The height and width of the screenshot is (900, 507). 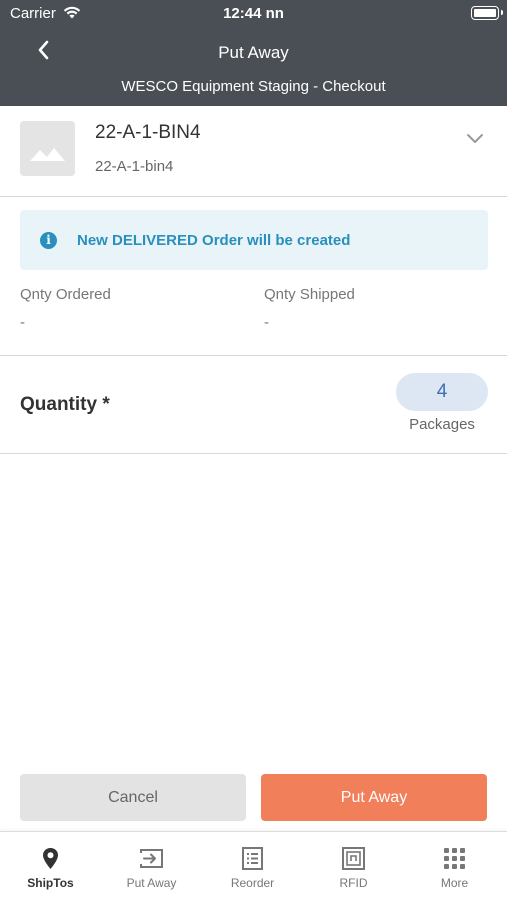 What do you see at coordinates (253, 151) in the screenshot?
I see `item-selector: 22-A-1-BIN4 22-A-1-bin4` at bounding box center [253, 151].